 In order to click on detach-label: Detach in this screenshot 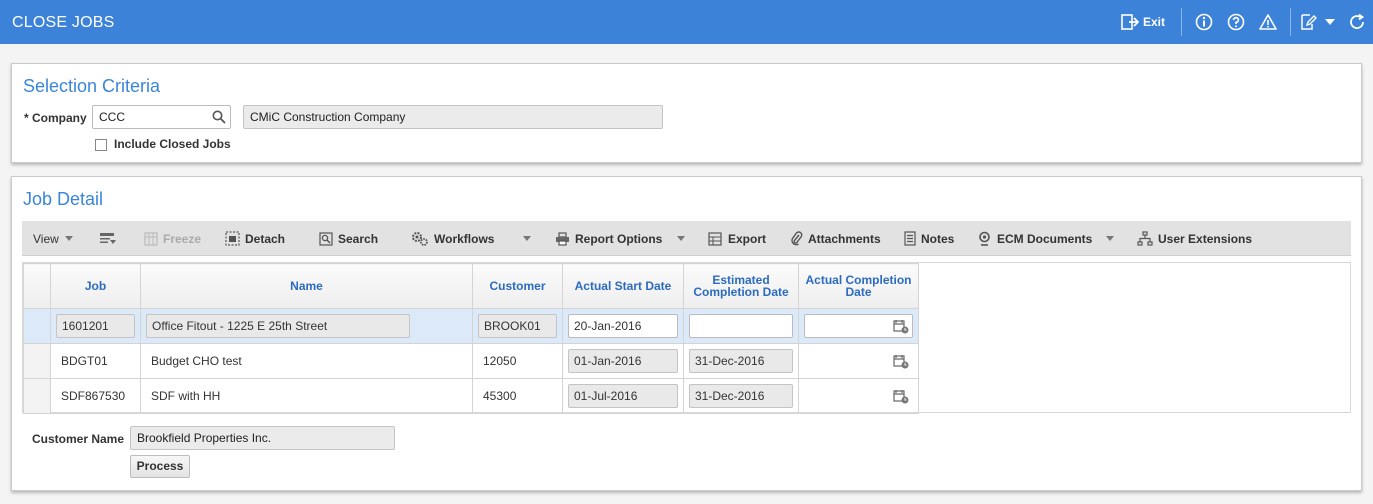, I will do `click(265, 238)`.